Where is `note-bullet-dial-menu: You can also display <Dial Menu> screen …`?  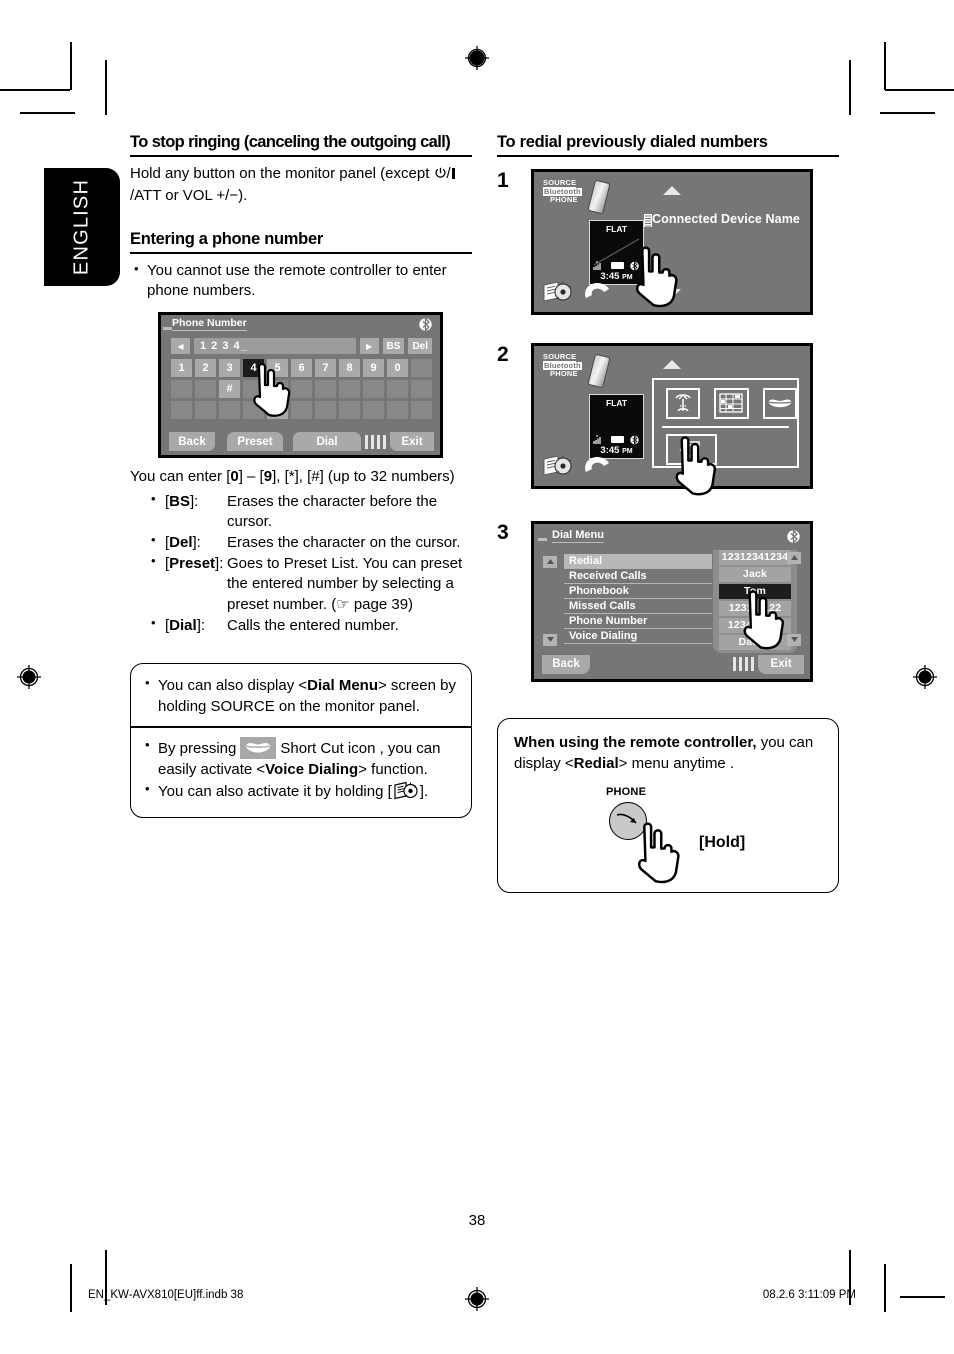 note-bullet-dial-menu: You can also display <Dial Menu> screen … is located at coordinates (299, 696).